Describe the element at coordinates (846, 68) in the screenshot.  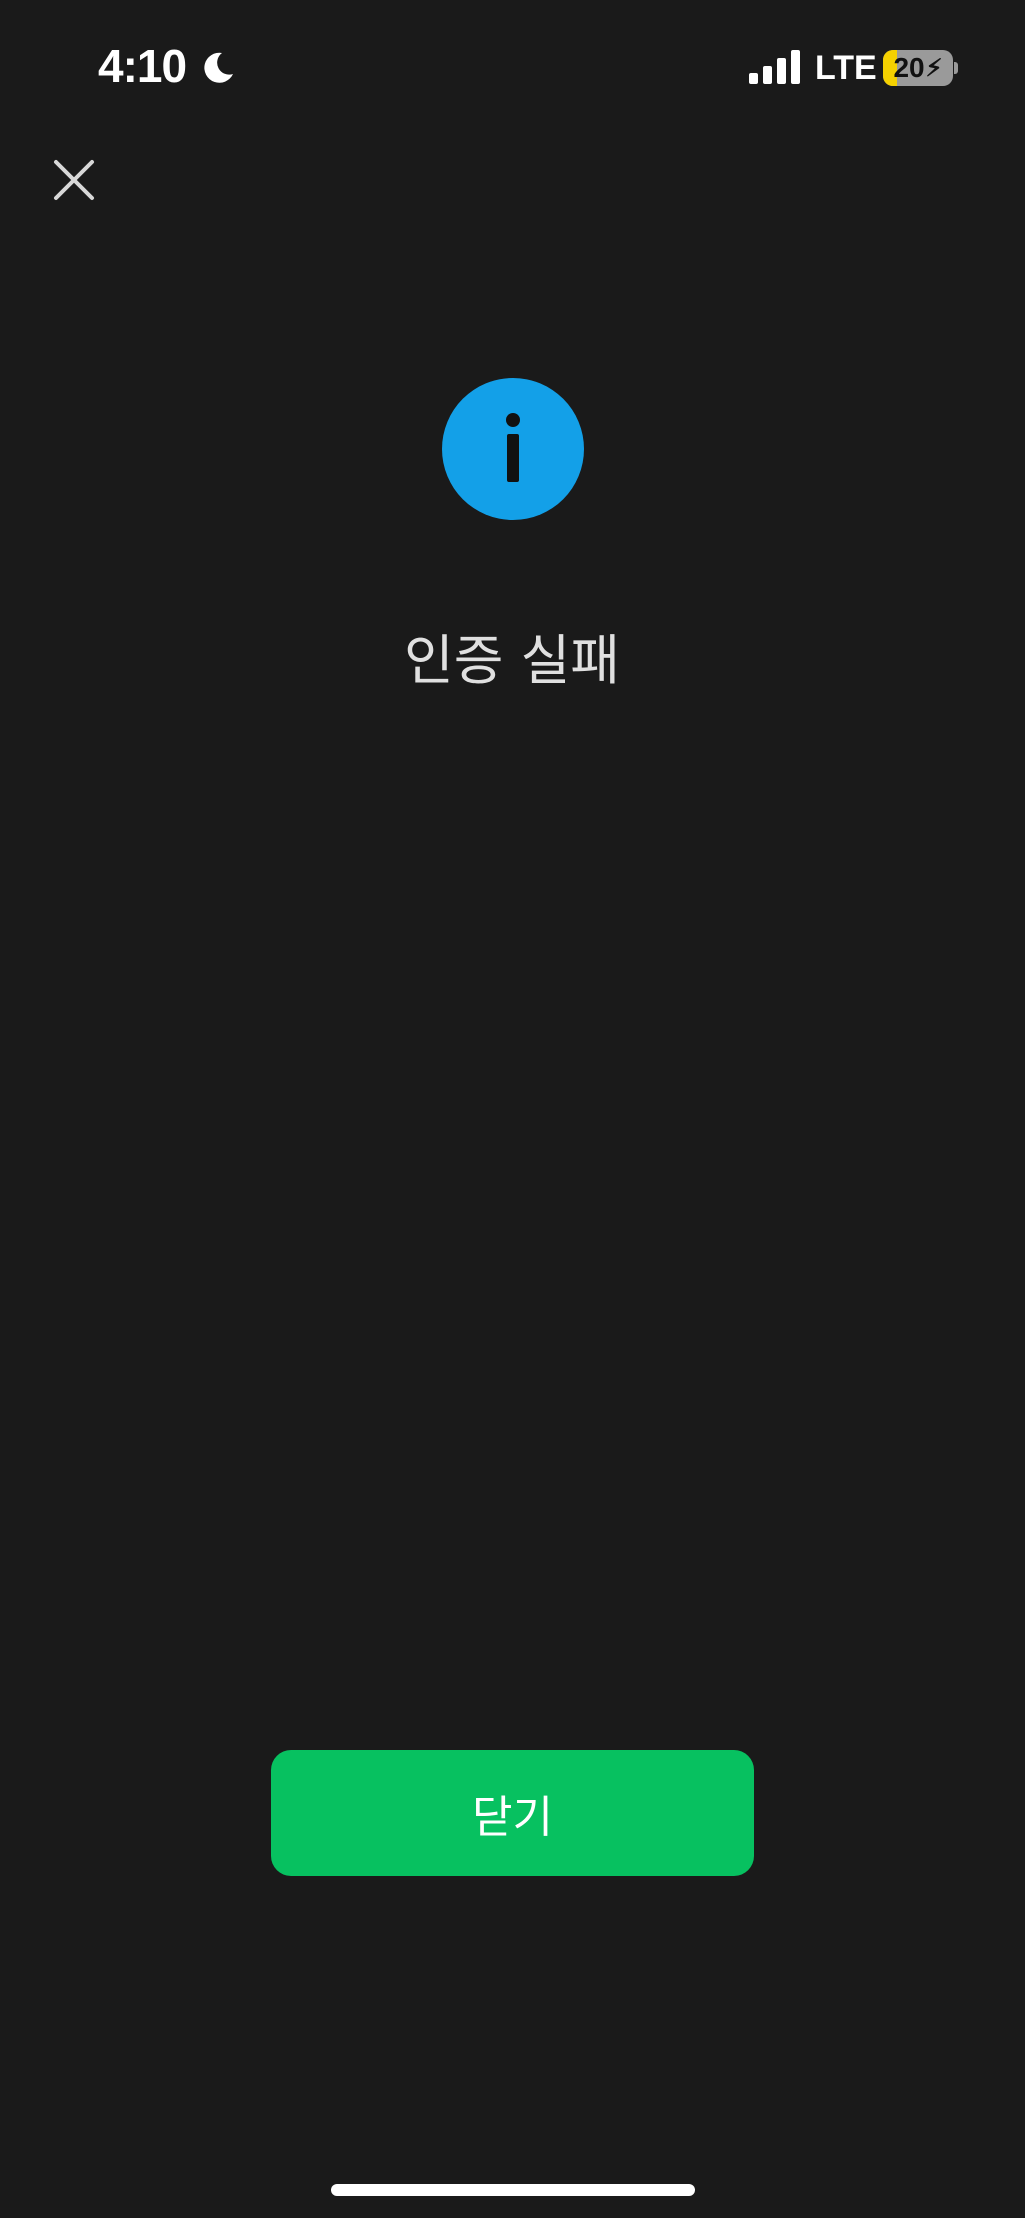
I see `network-type-label: LTE` at that location.